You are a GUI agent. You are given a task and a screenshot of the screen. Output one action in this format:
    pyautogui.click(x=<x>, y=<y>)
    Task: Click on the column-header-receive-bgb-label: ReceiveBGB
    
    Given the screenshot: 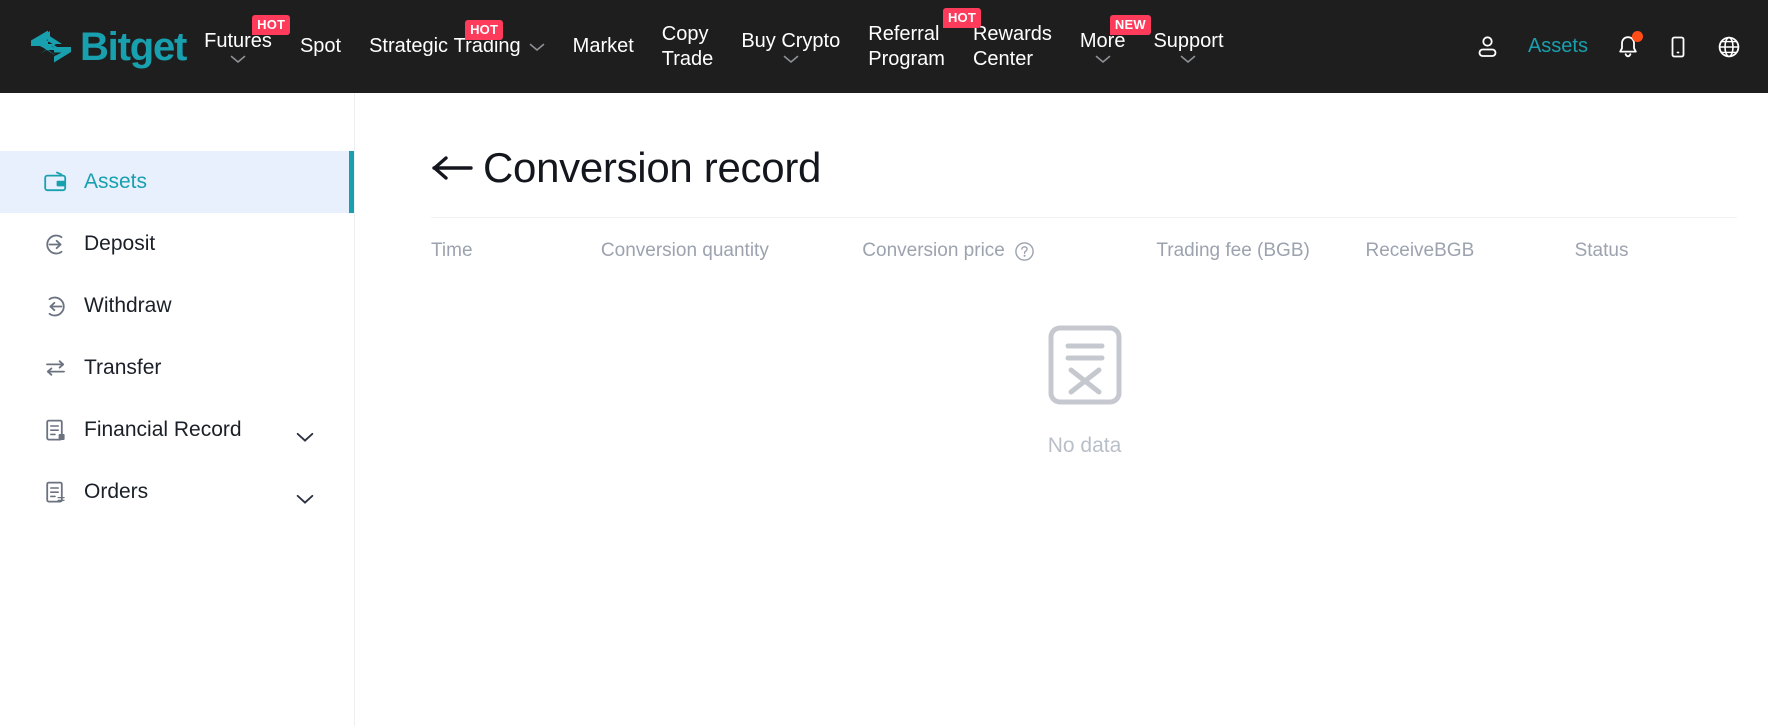 What is the action you would take?
    pyautogui.click(x=1420, y=251)
    